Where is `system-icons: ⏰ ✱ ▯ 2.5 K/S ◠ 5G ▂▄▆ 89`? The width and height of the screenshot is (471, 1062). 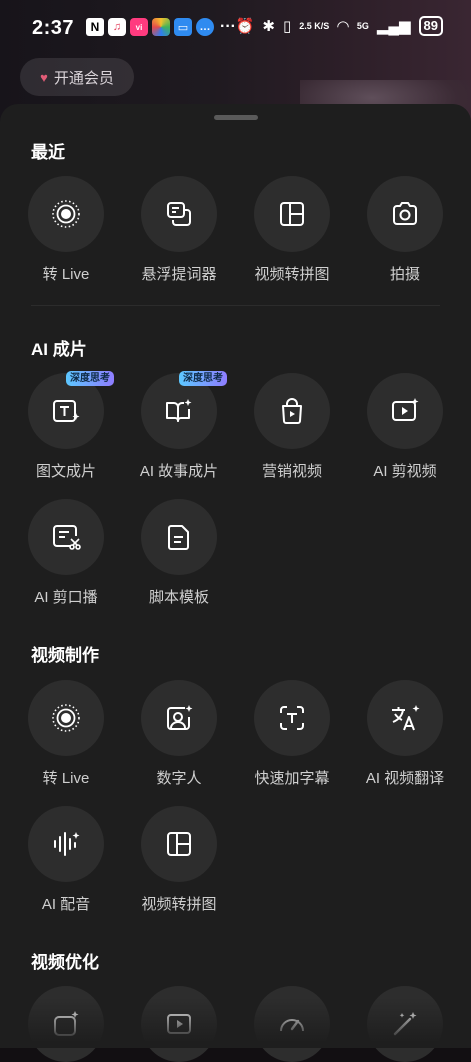
system-icons: ⏰ ✱ ▯ 2.5 K/S ◠ 5G ▂▄▆ 89 is located at coordinates (339, 26).